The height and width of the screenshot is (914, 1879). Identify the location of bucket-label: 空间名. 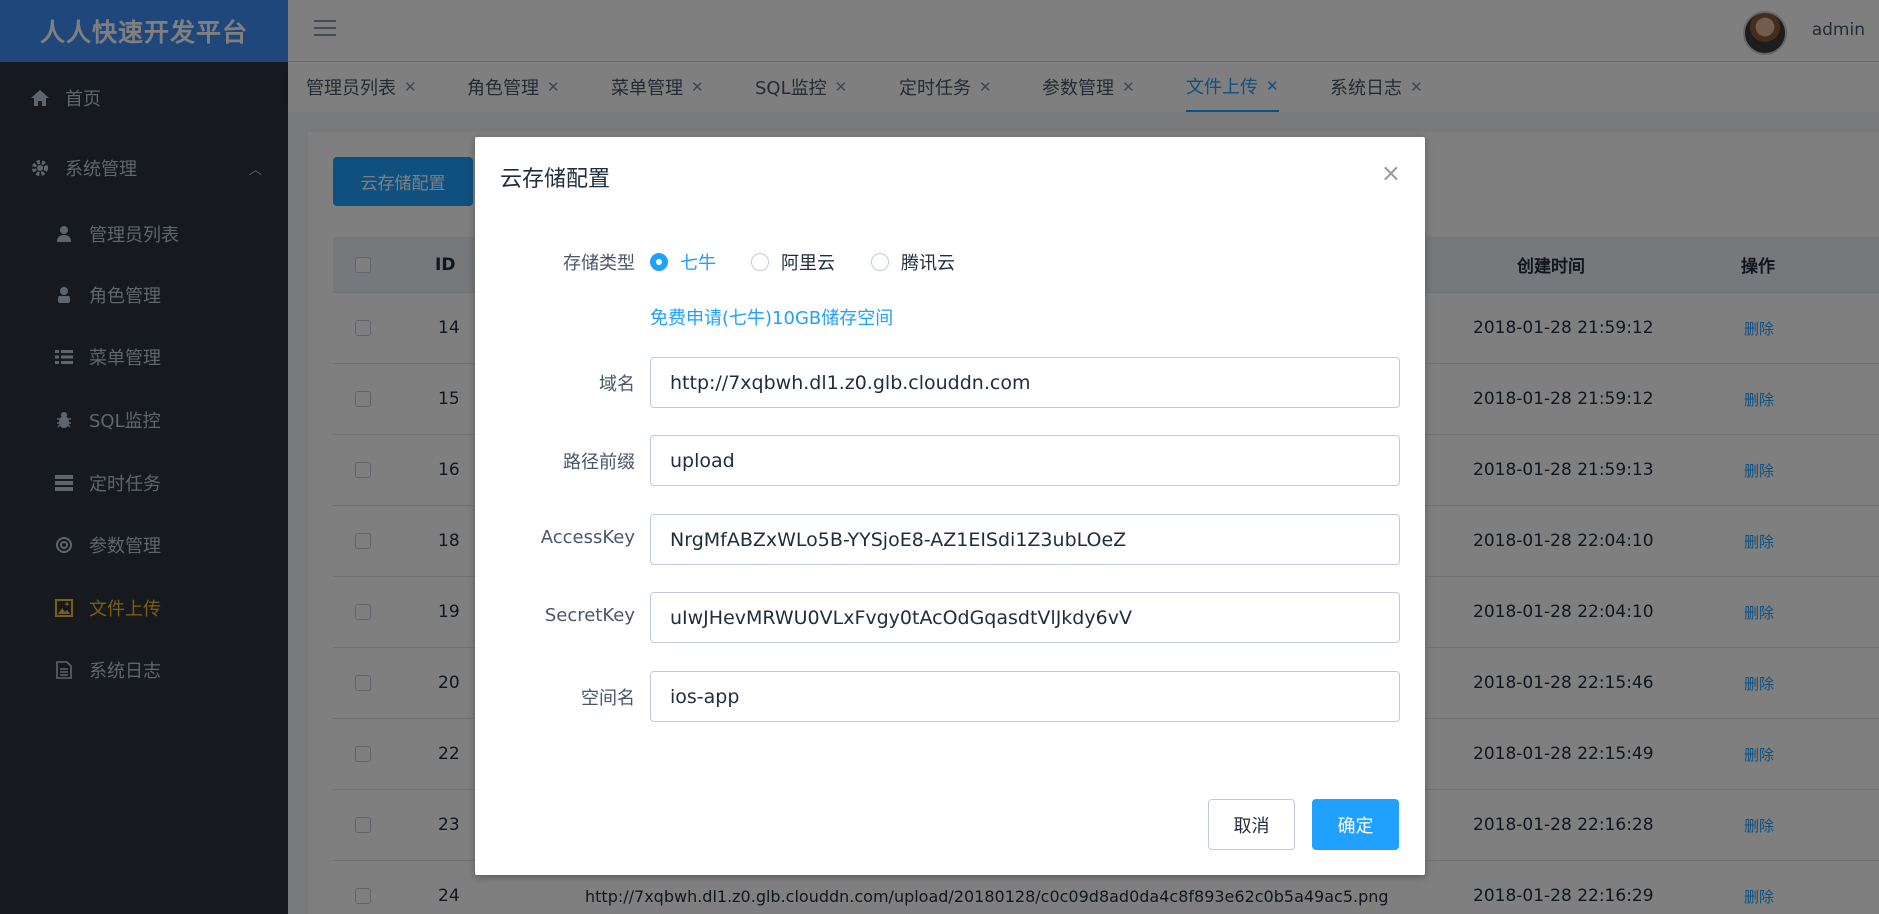
(608, 698).